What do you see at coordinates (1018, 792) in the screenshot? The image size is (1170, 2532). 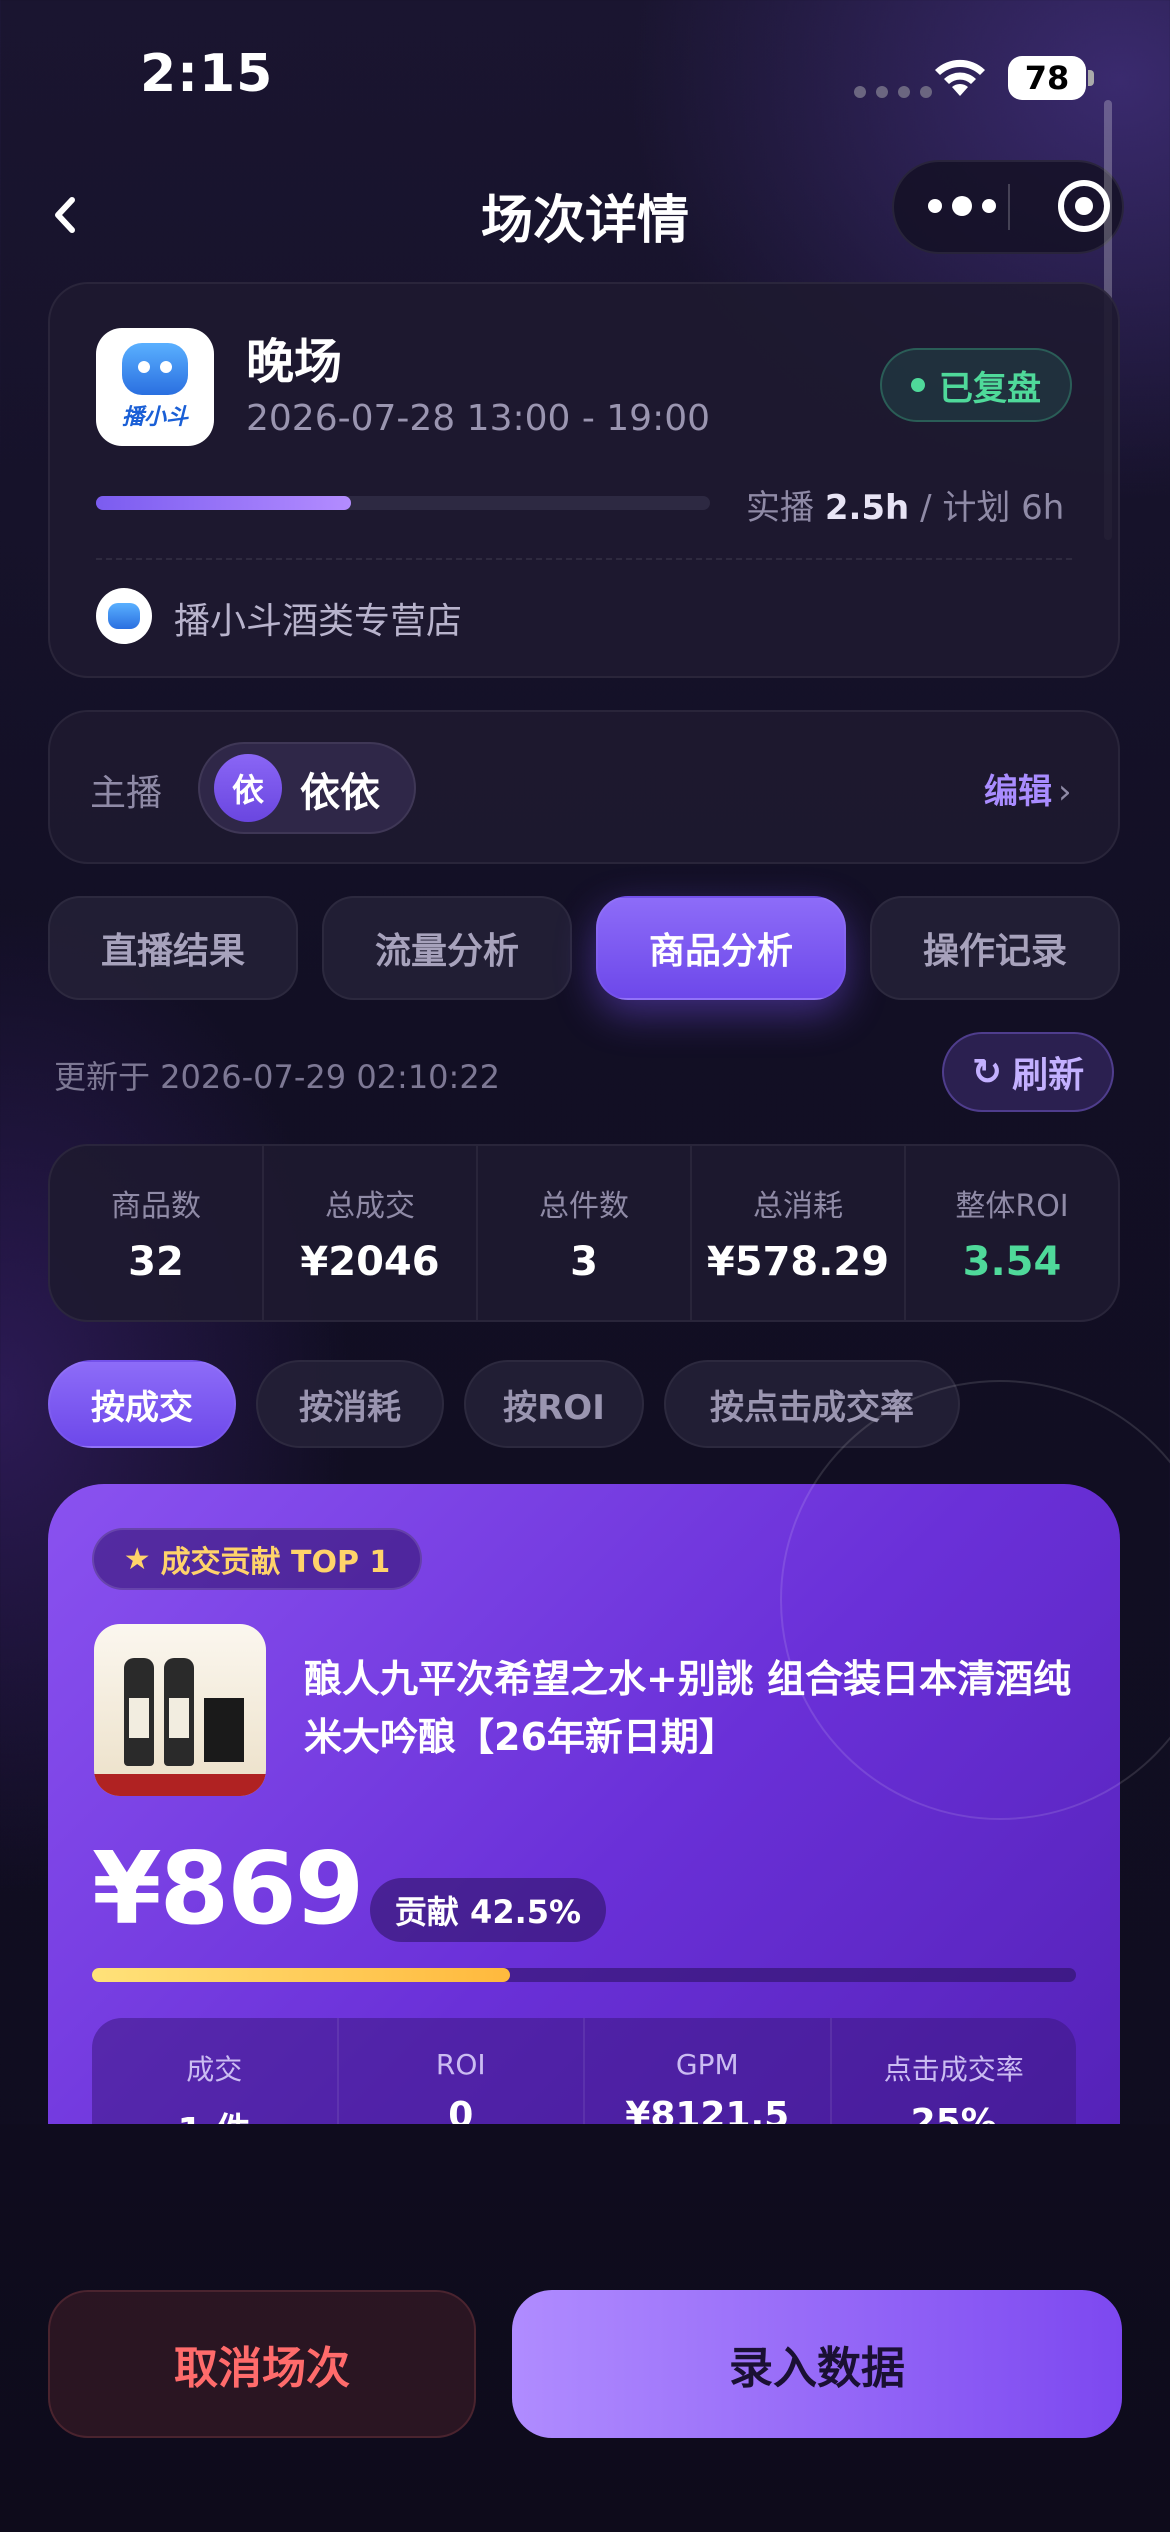 I see `edit-label: 编辑` at bounding box center [1018, 792].